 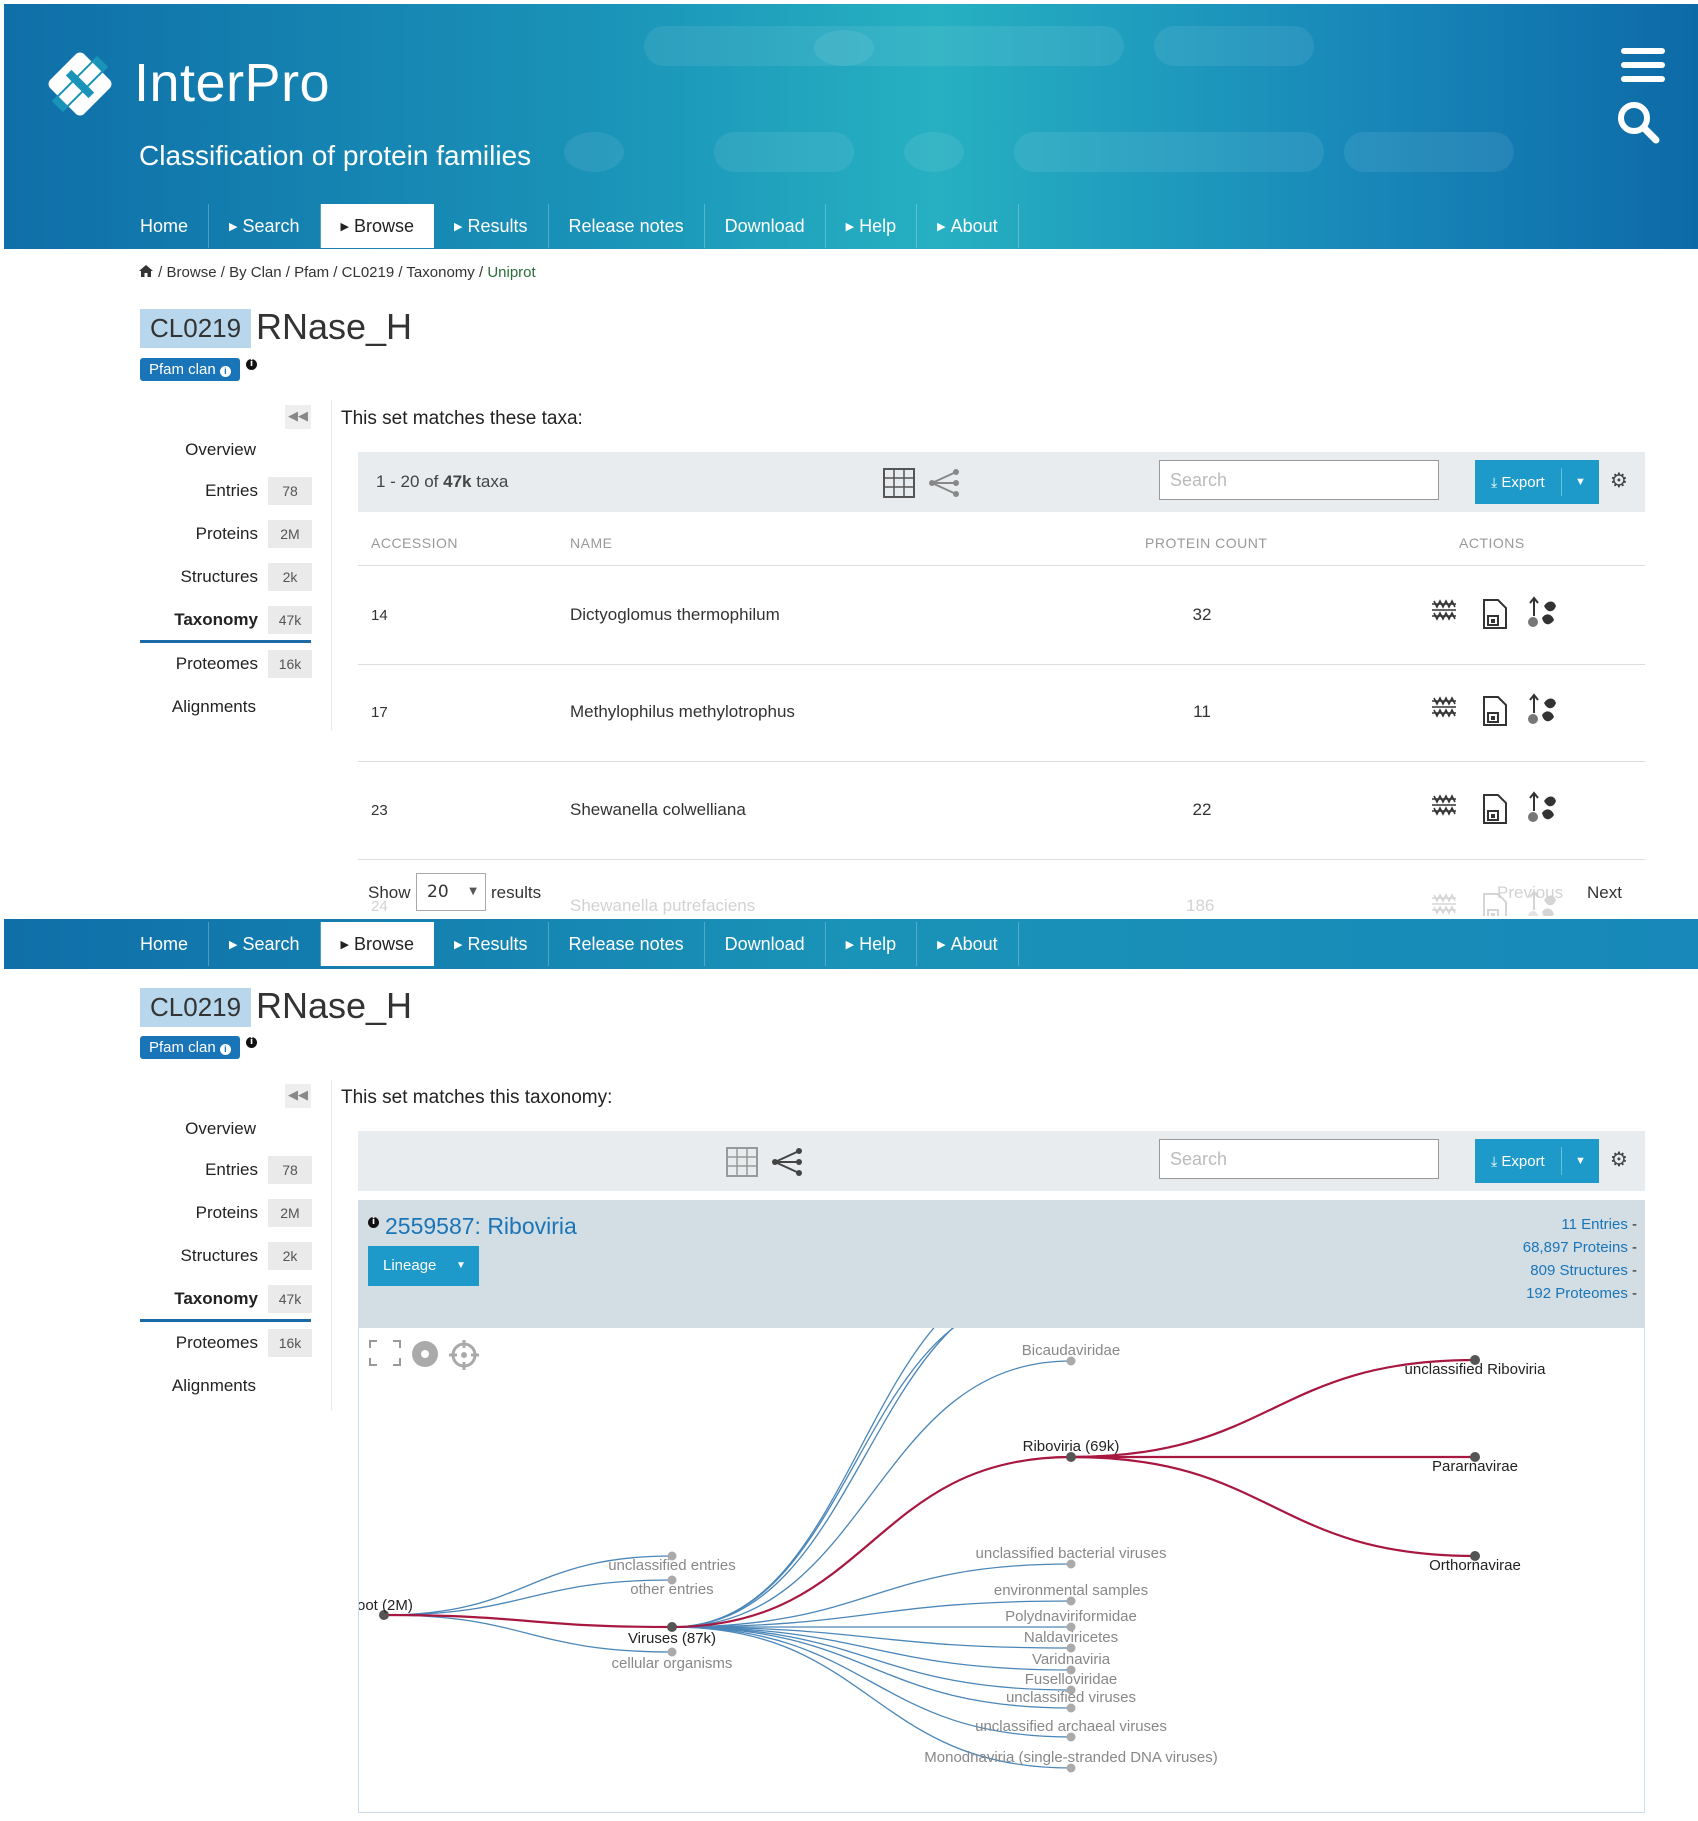 I want to click on collapse-left-icon: ◀◀, so click(x=298, y=417).